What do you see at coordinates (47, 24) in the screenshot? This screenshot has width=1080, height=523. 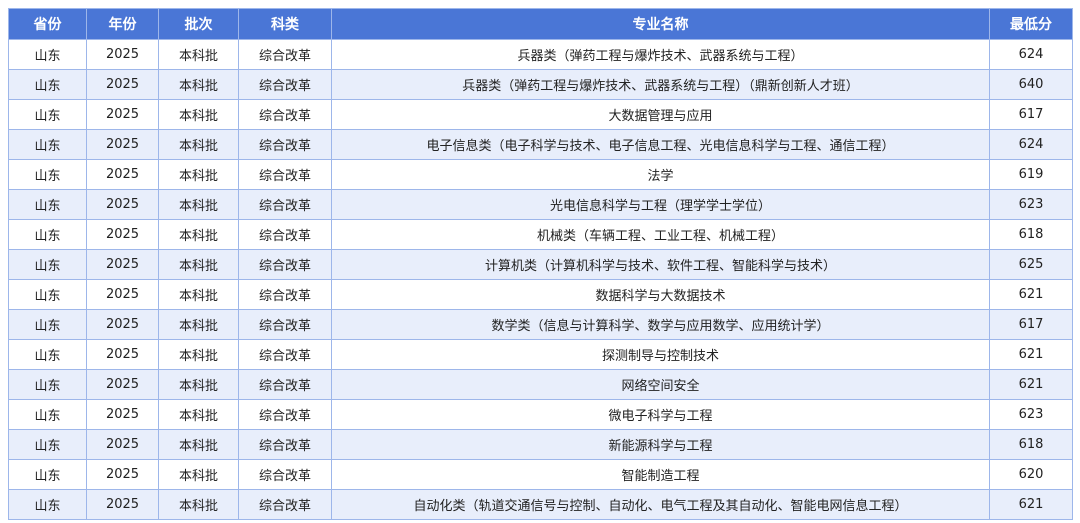 I see `header-province: 省份` at bounding box center [47, 24].